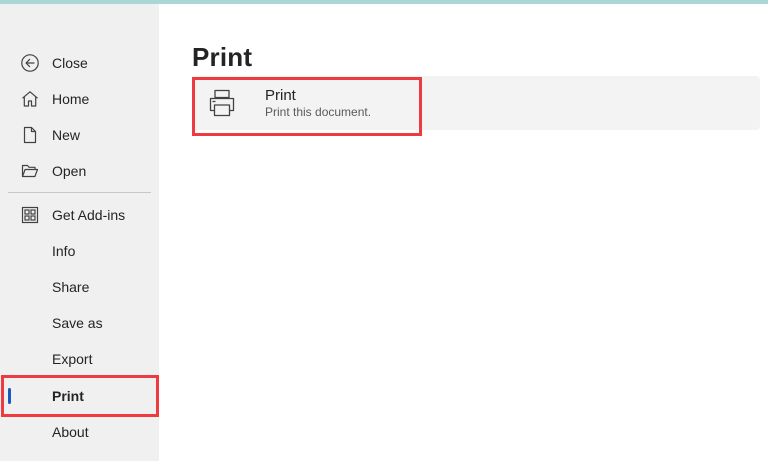 The width and height of the screenshot is (768, 461). I want to click on sidebar-item-about: About, so click(79, 432).